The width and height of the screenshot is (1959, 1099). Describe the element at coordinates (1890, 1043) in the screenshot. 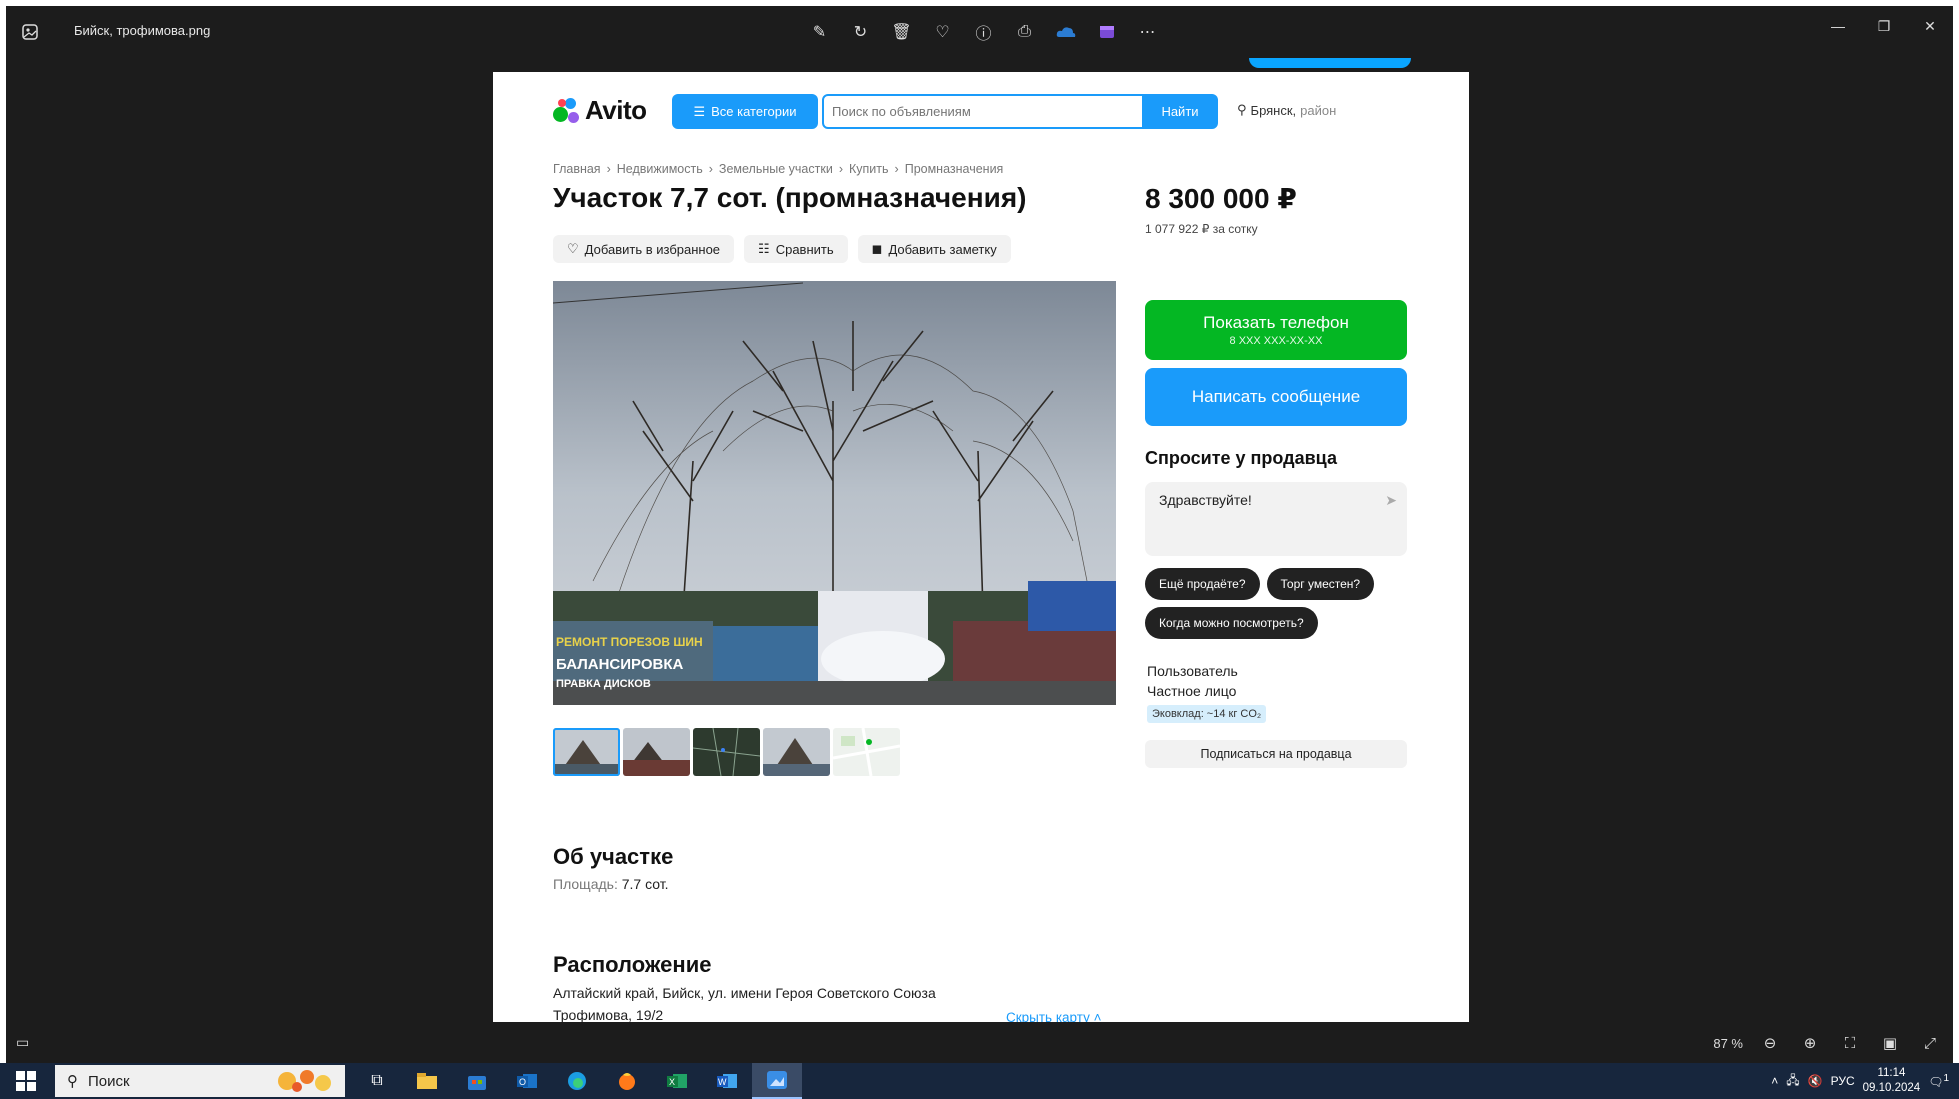

I see `actual-size-icon: ▣` at that location.